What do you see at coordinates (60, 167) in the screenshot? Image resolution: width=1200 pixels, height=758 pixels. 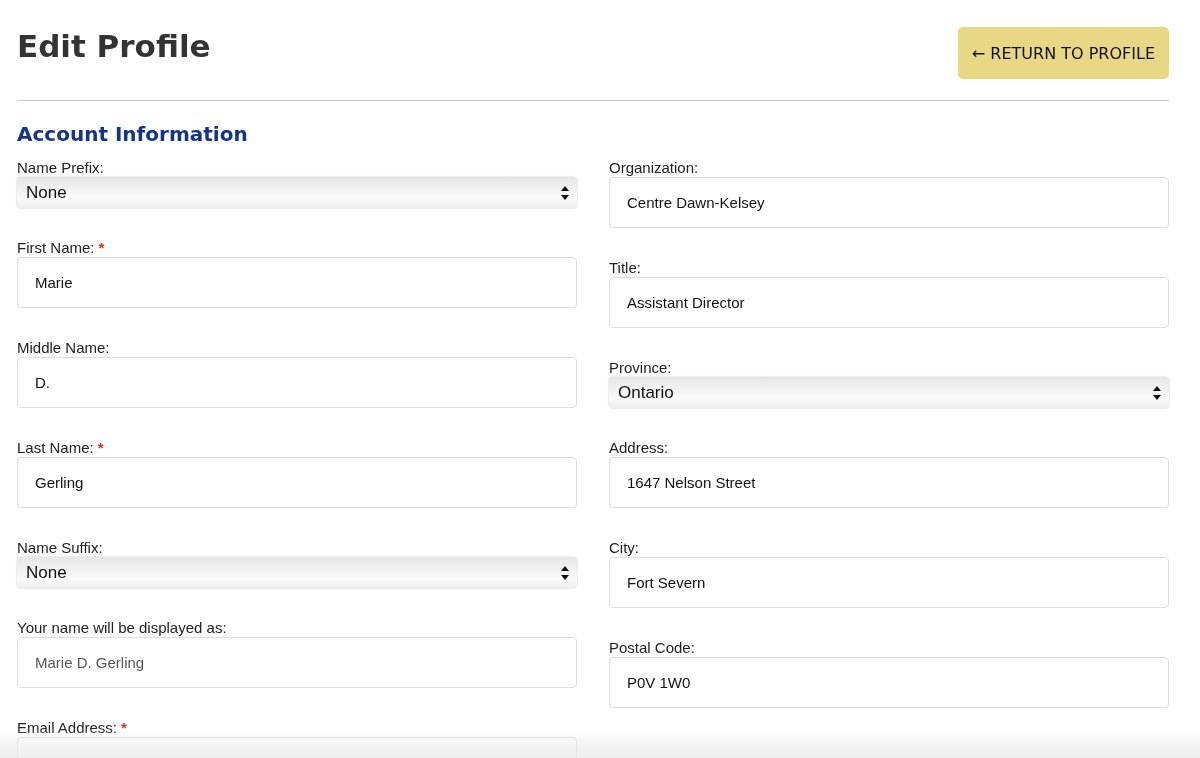 I see `field-label: Name Prefix:` at bounding box center [60, 167].